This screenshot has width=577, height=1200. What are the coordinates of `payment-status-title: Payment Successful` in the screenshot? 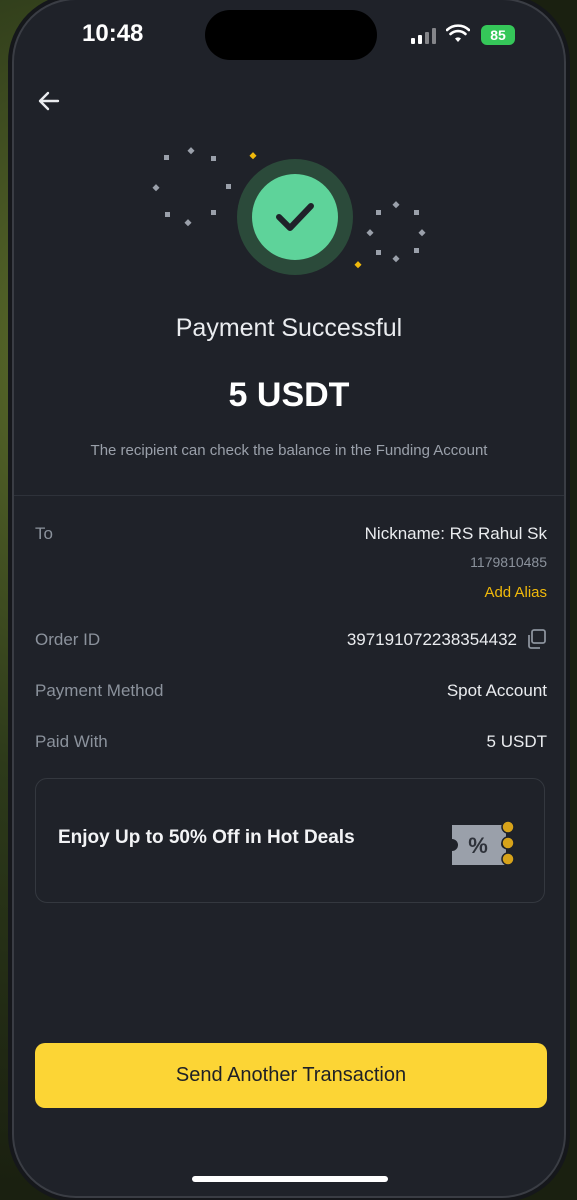 It's located at (289, 328).